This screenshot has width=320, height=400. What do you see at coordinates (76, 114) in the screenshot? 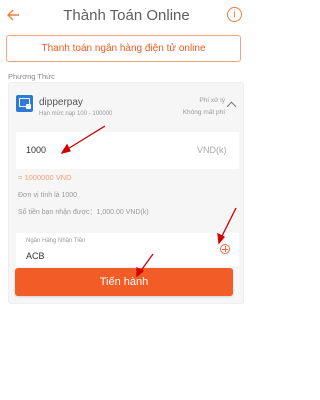
I see `provider-limit: Hạn mức nạp 100 - 100000` at bounding box center [76, 114].